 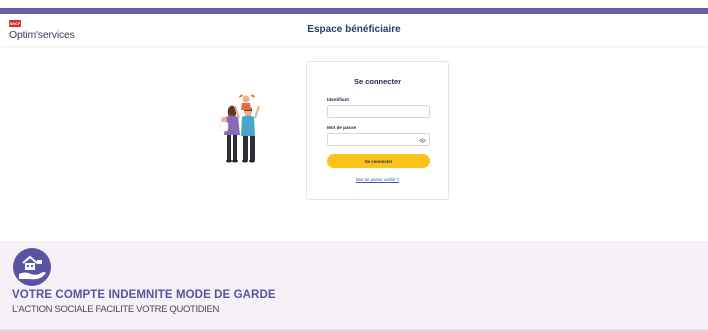 I want to click on password-label: Mot de passe, so click(x=342, y=127).